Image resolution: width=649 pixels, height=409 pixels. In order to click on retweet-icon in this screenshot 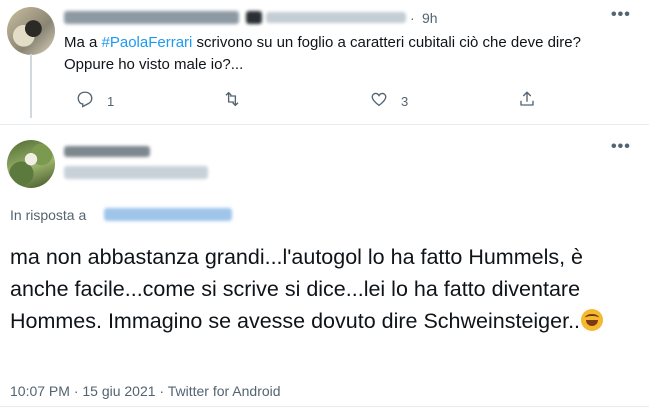, I will do `click(232, 99)`.